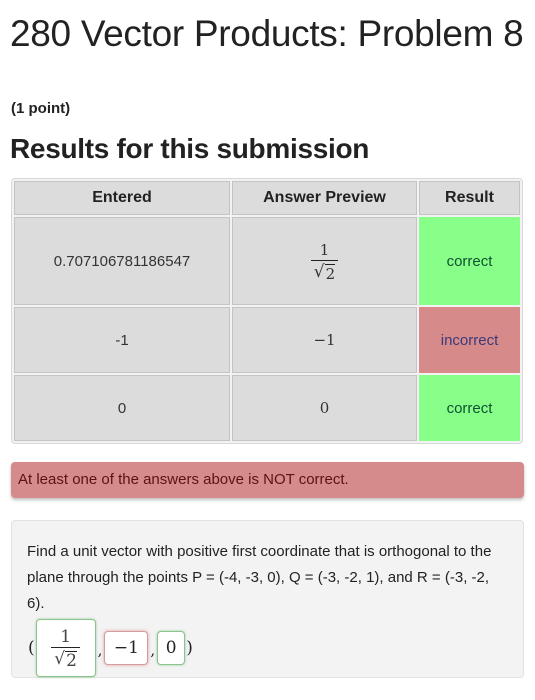  Describe the element at coordinates (122, 408) in the screenshot. I see `entered-cell: 0` at that location.